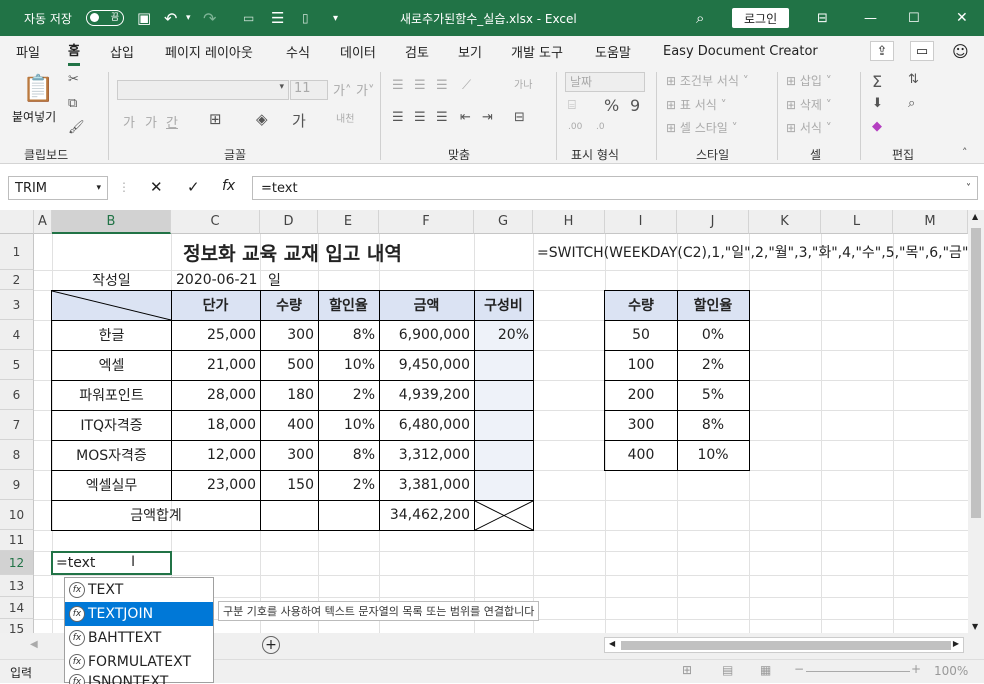 Image resolution: width=984 pixels, height=684 pixels. Describe the element at coordinates (398, 85) in the screenshot. I see `align-top-icon: ☰` at that location.